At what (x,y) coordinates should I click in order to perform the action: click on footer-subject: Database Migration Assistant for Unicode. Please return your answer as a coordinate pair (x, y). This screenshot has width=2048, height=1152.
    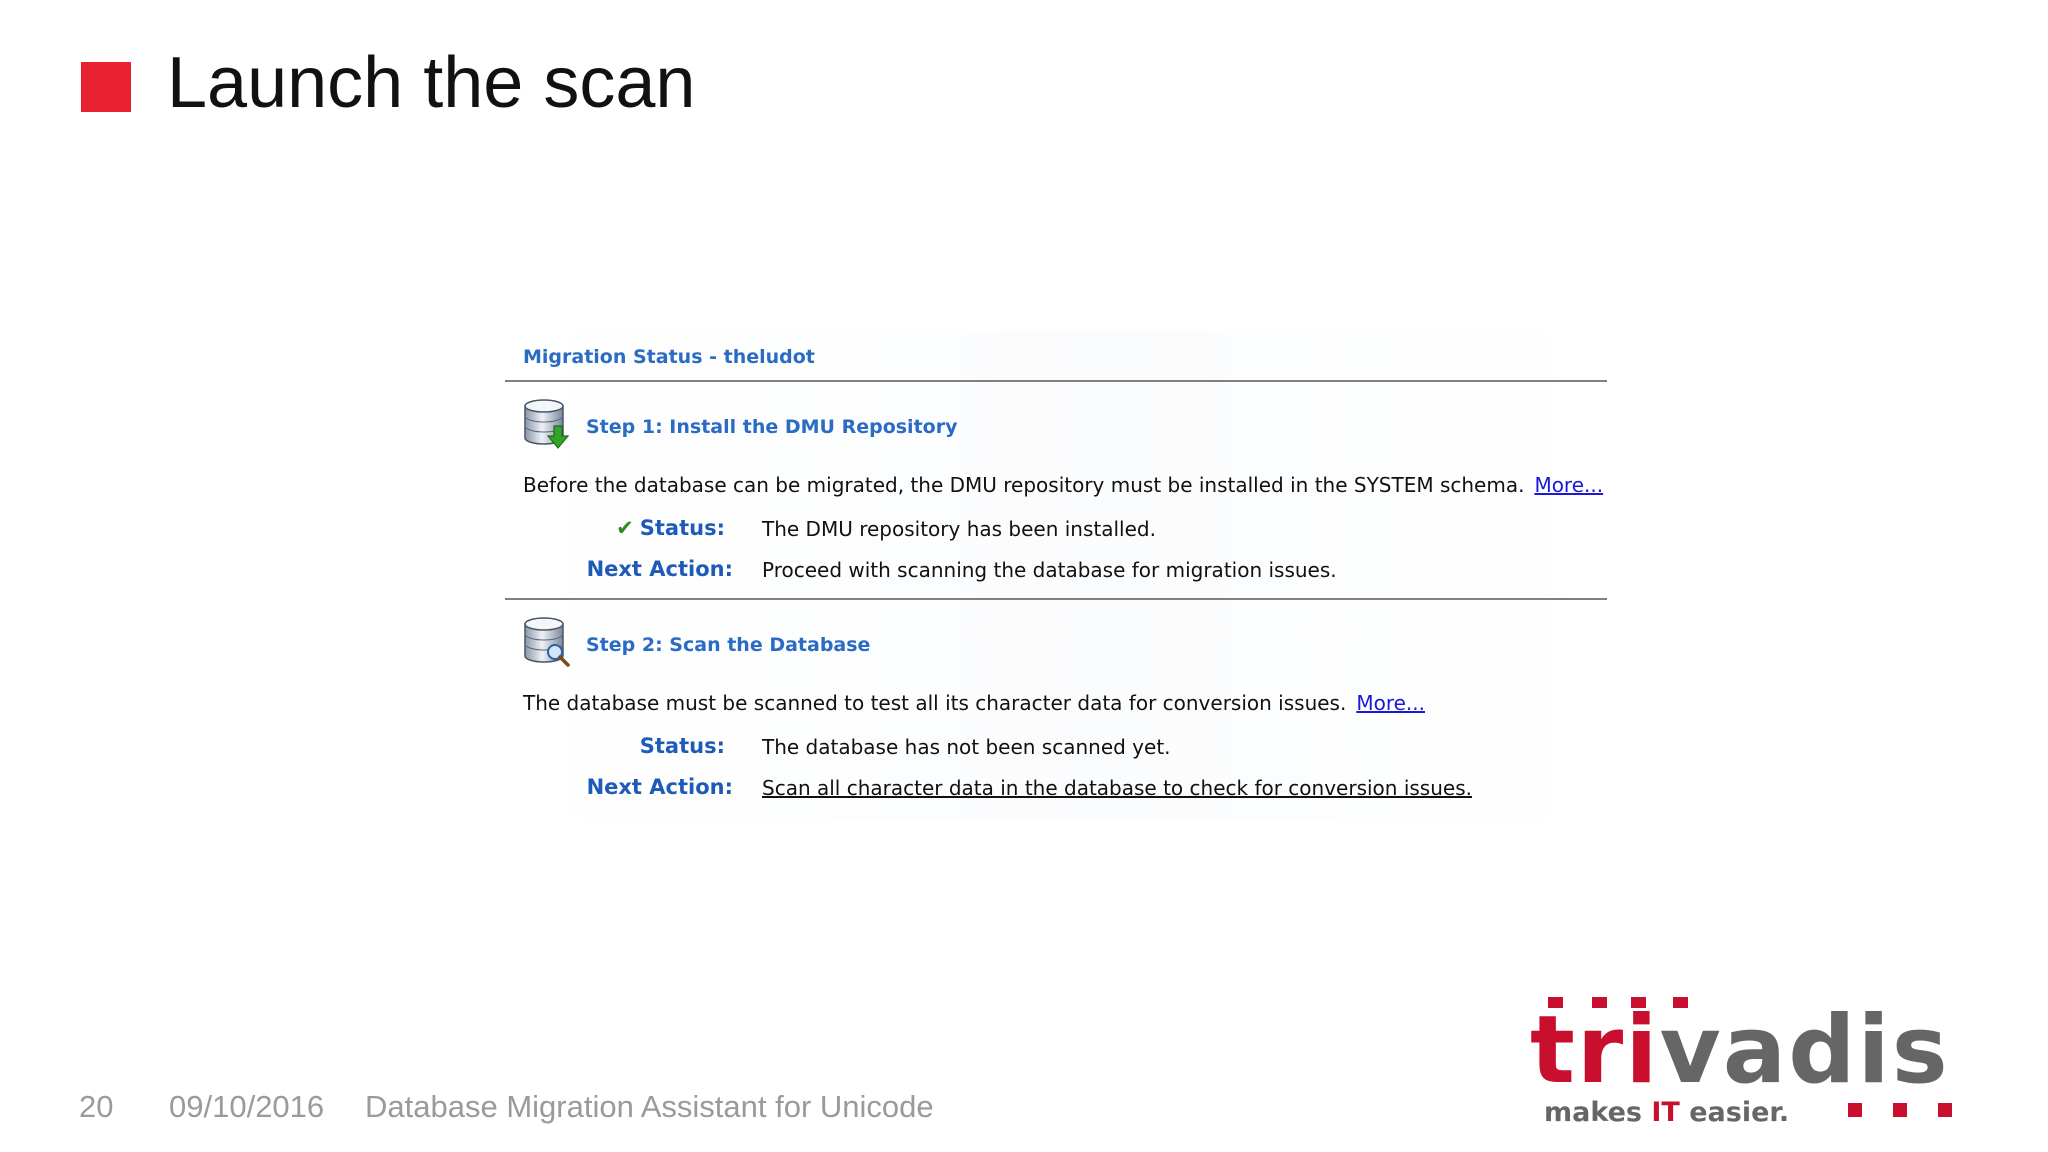
    Looking at the image, I should click on (649, 1106).